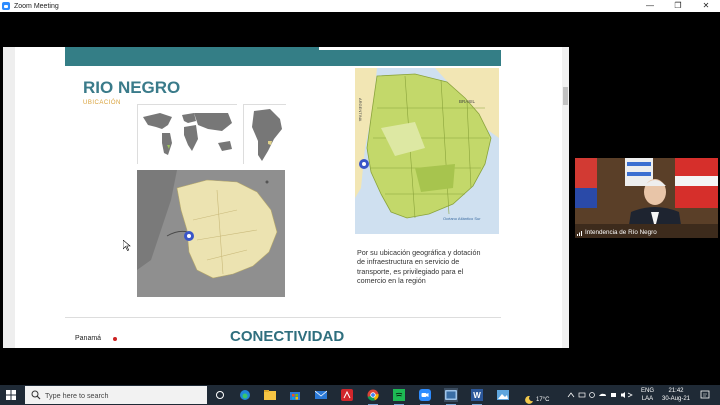  Describe the element at coordinates (127, 245) in the screenshot. I see `mouse-cursor-icon` at that location.